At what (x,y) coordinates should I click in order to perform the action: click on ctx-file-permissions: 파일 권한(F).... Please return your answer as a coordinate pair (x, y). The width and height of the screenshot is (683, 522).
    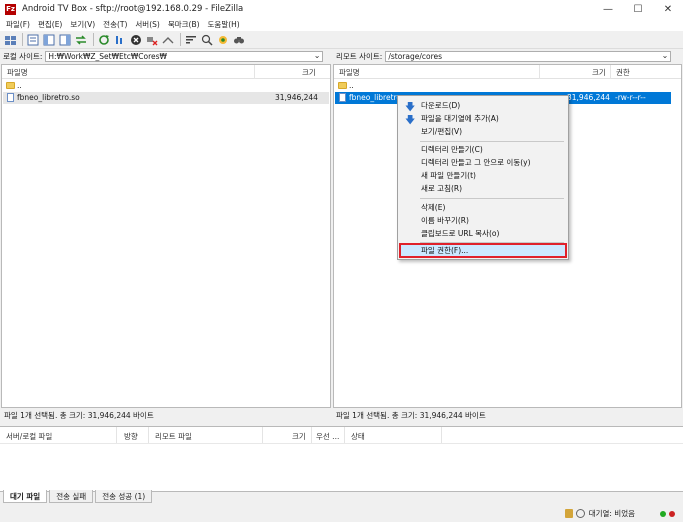
    Looking at the image, I should click on (483, 250).